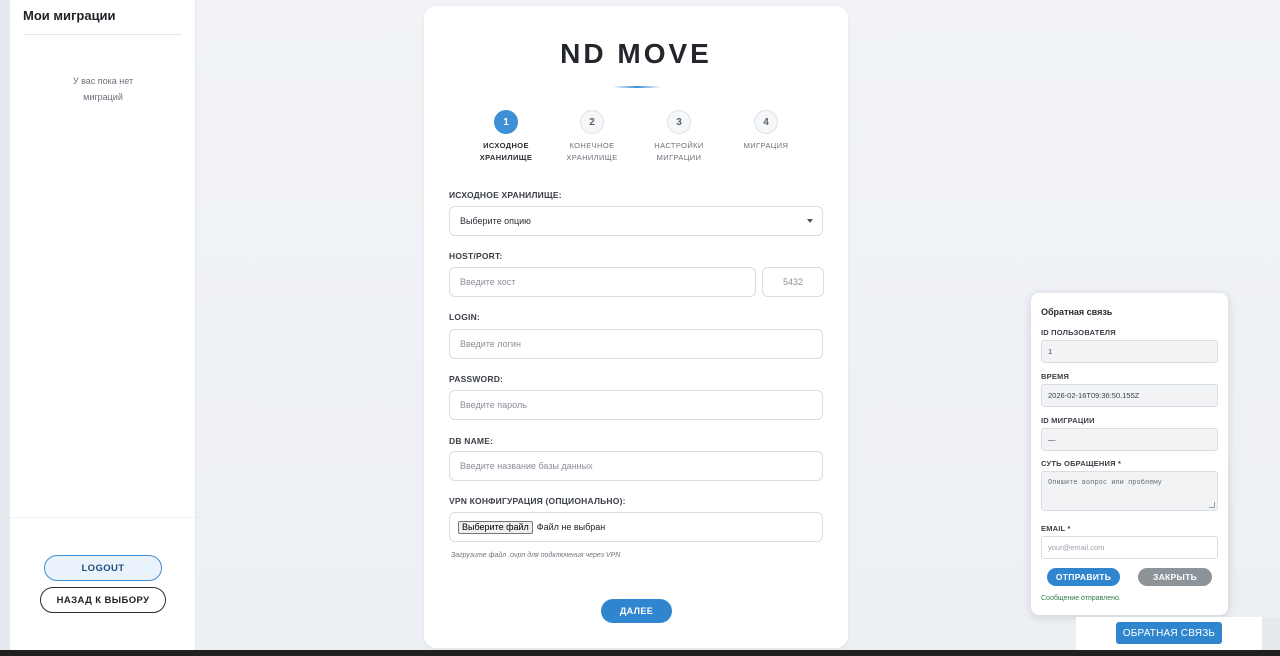  I want to click on right-edge-strip, so click(1271, 633).